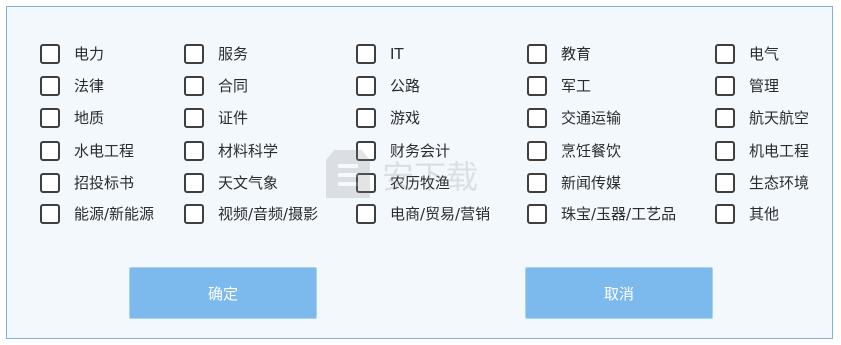 The image size is (841, 345). Describe the element at coordinates (405, 118) in the screenshot. I see `checkbox-label: 游戏` at that location.